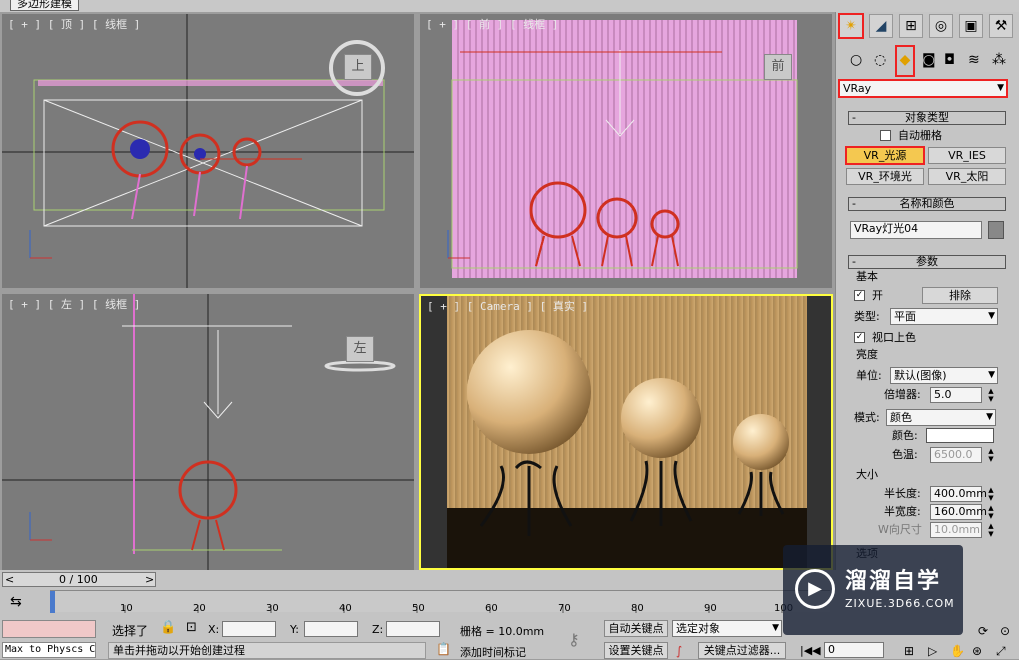  Describe the element at coordinates (911, 26) in the screenshot. I see `hierarchy-icon: ⊞` at that location.